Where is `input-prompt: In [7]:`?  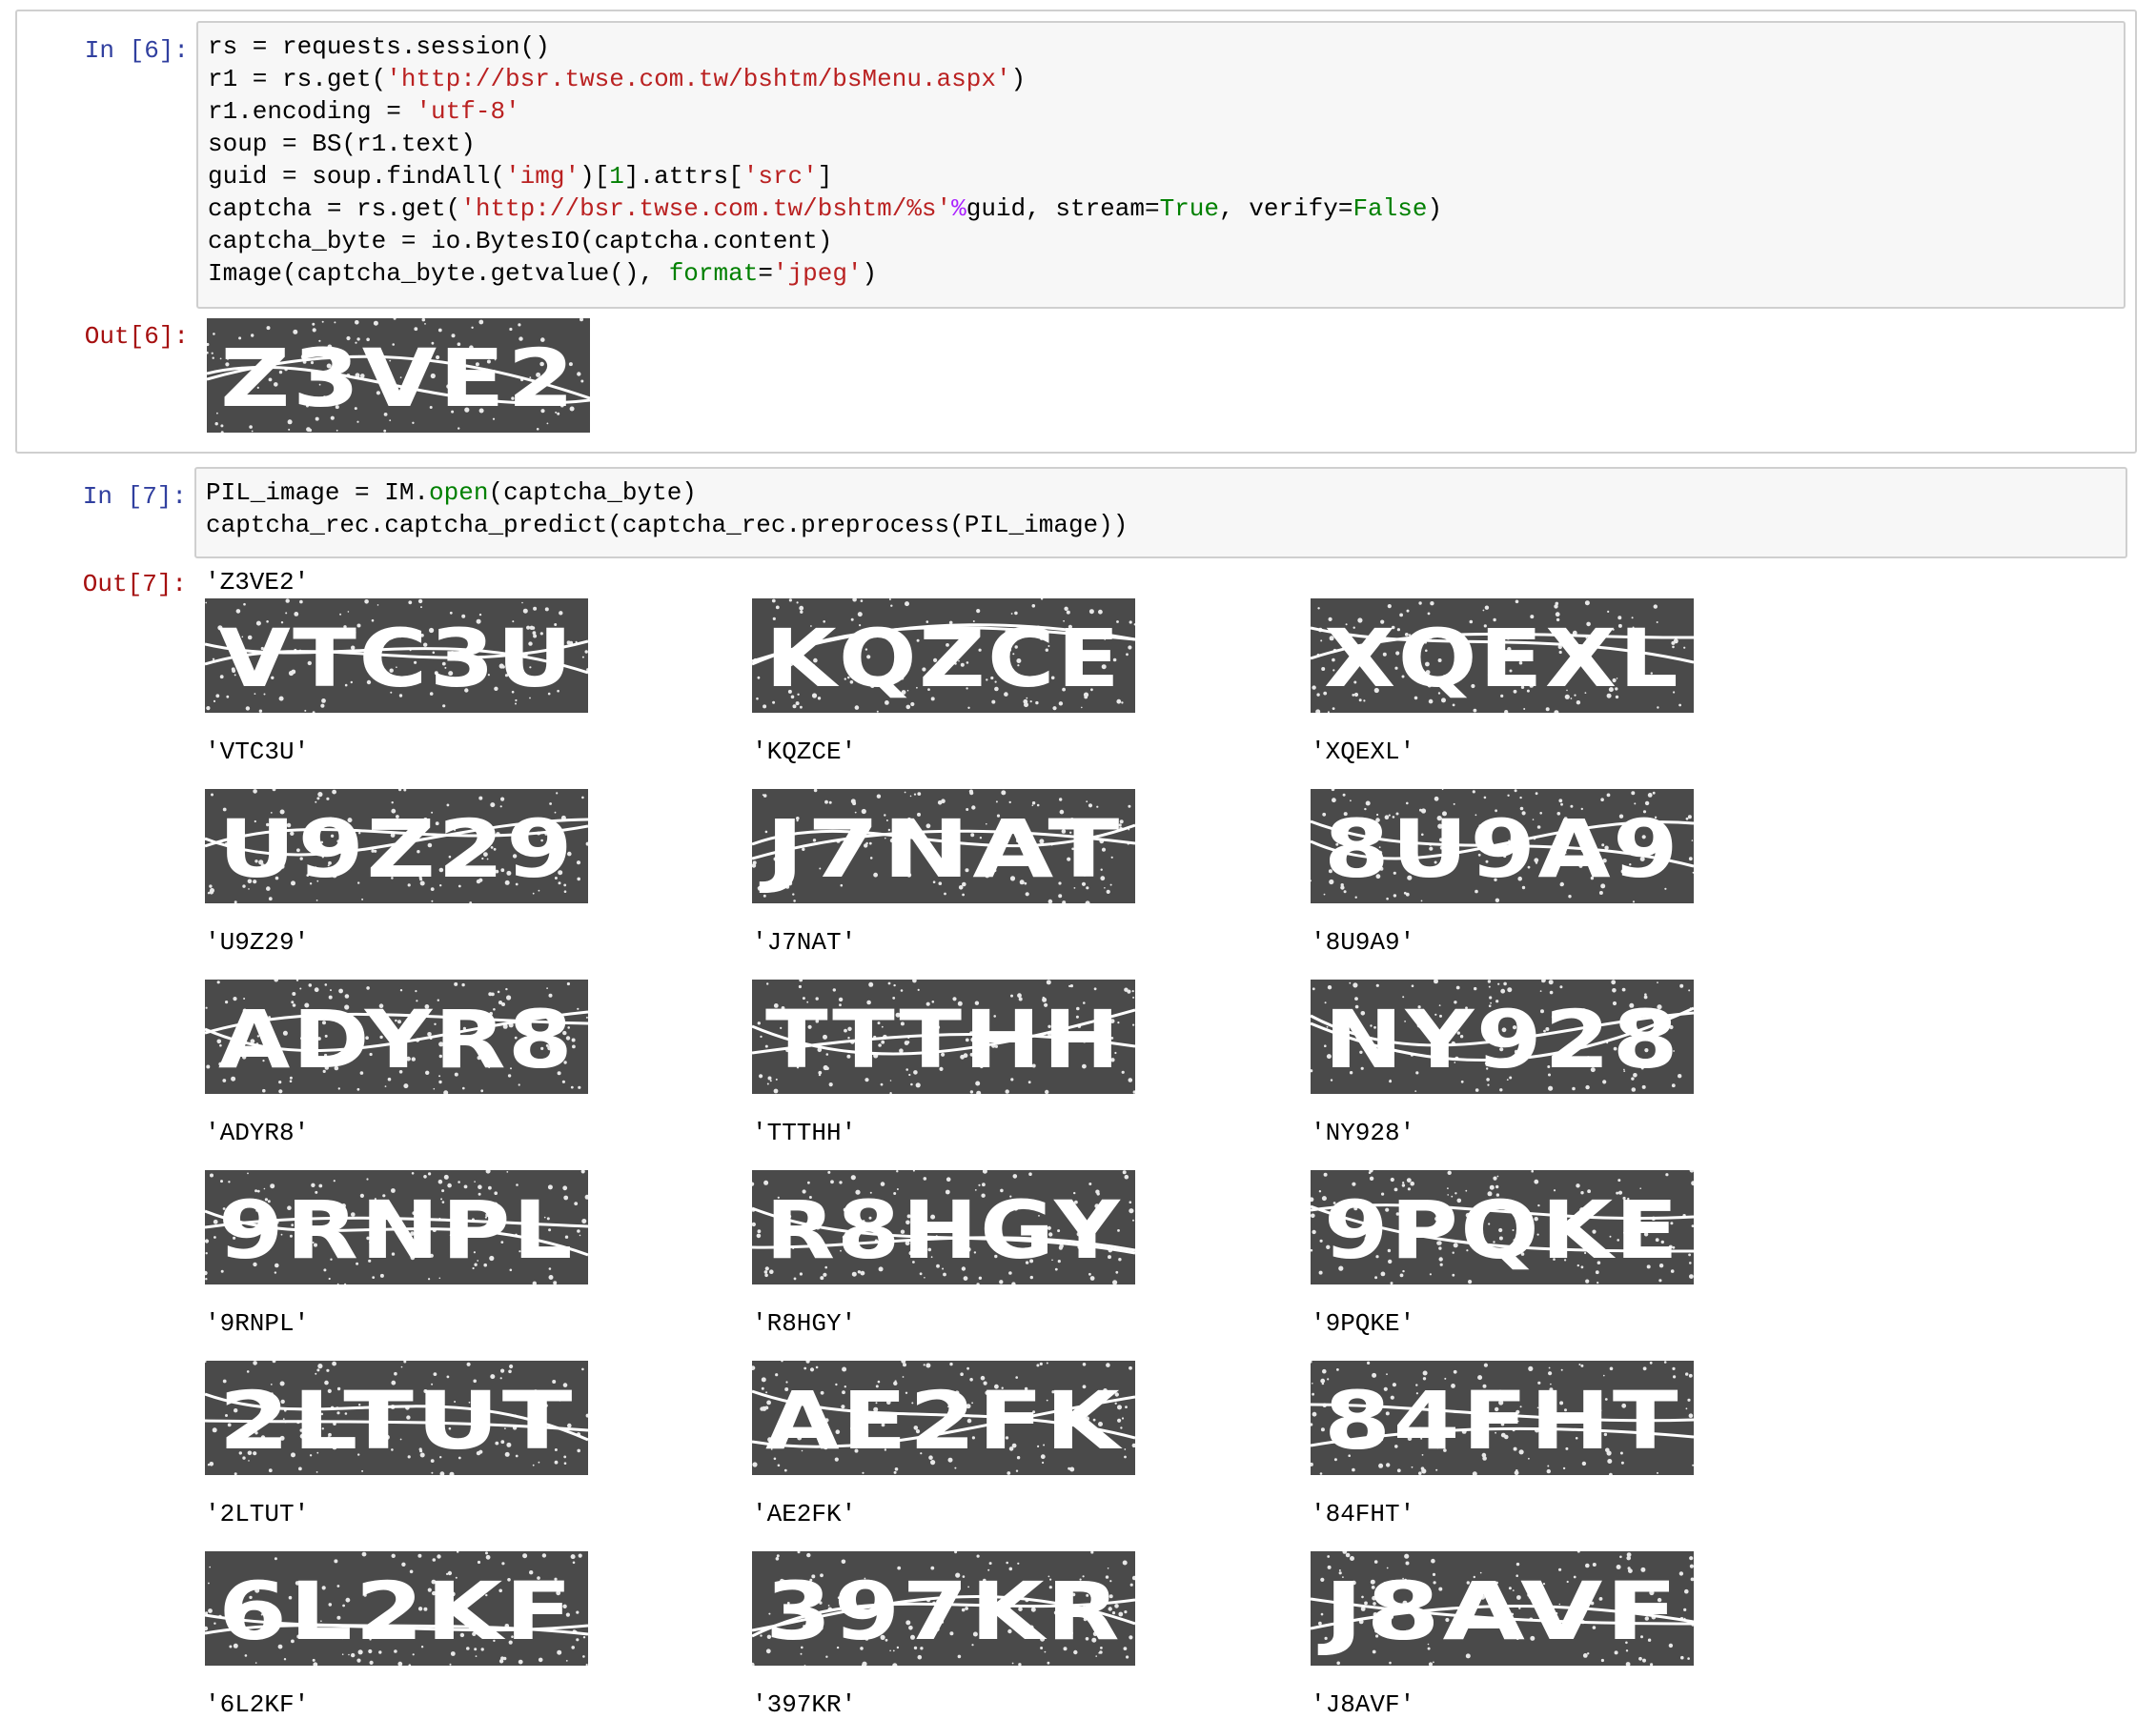 input-prompt: In [7]: is located at coordinates (134, 496).